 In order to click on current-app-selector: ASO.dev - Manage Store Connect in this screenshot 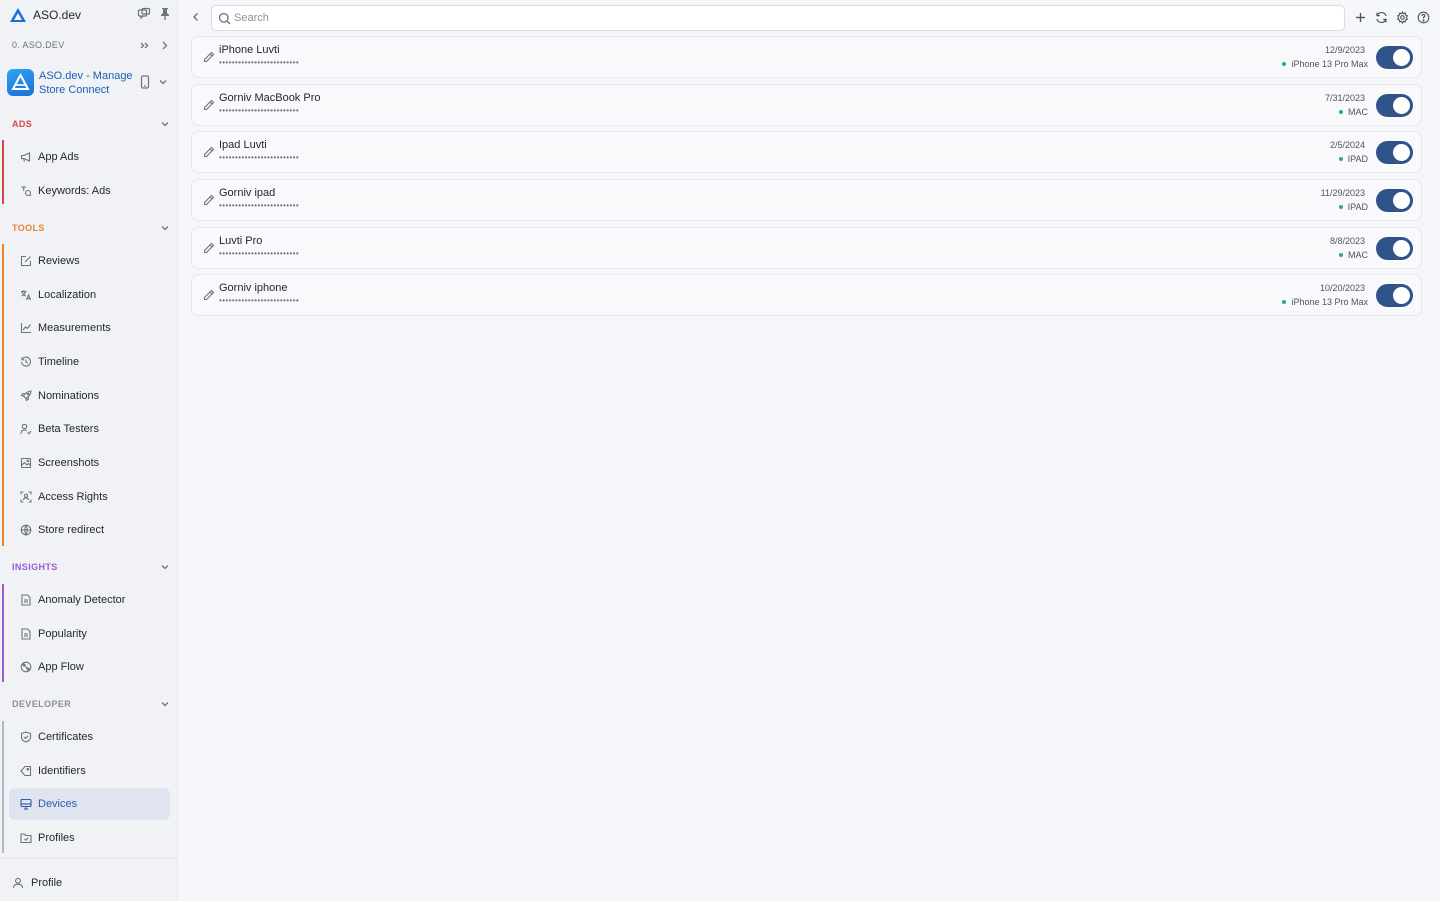, I will do `click(89, 83)`.